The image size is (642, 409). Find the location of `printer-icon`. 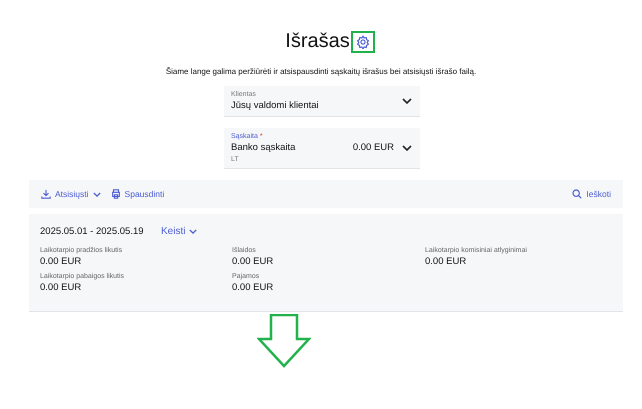

printer-icon is located at coordinates (115, 194).